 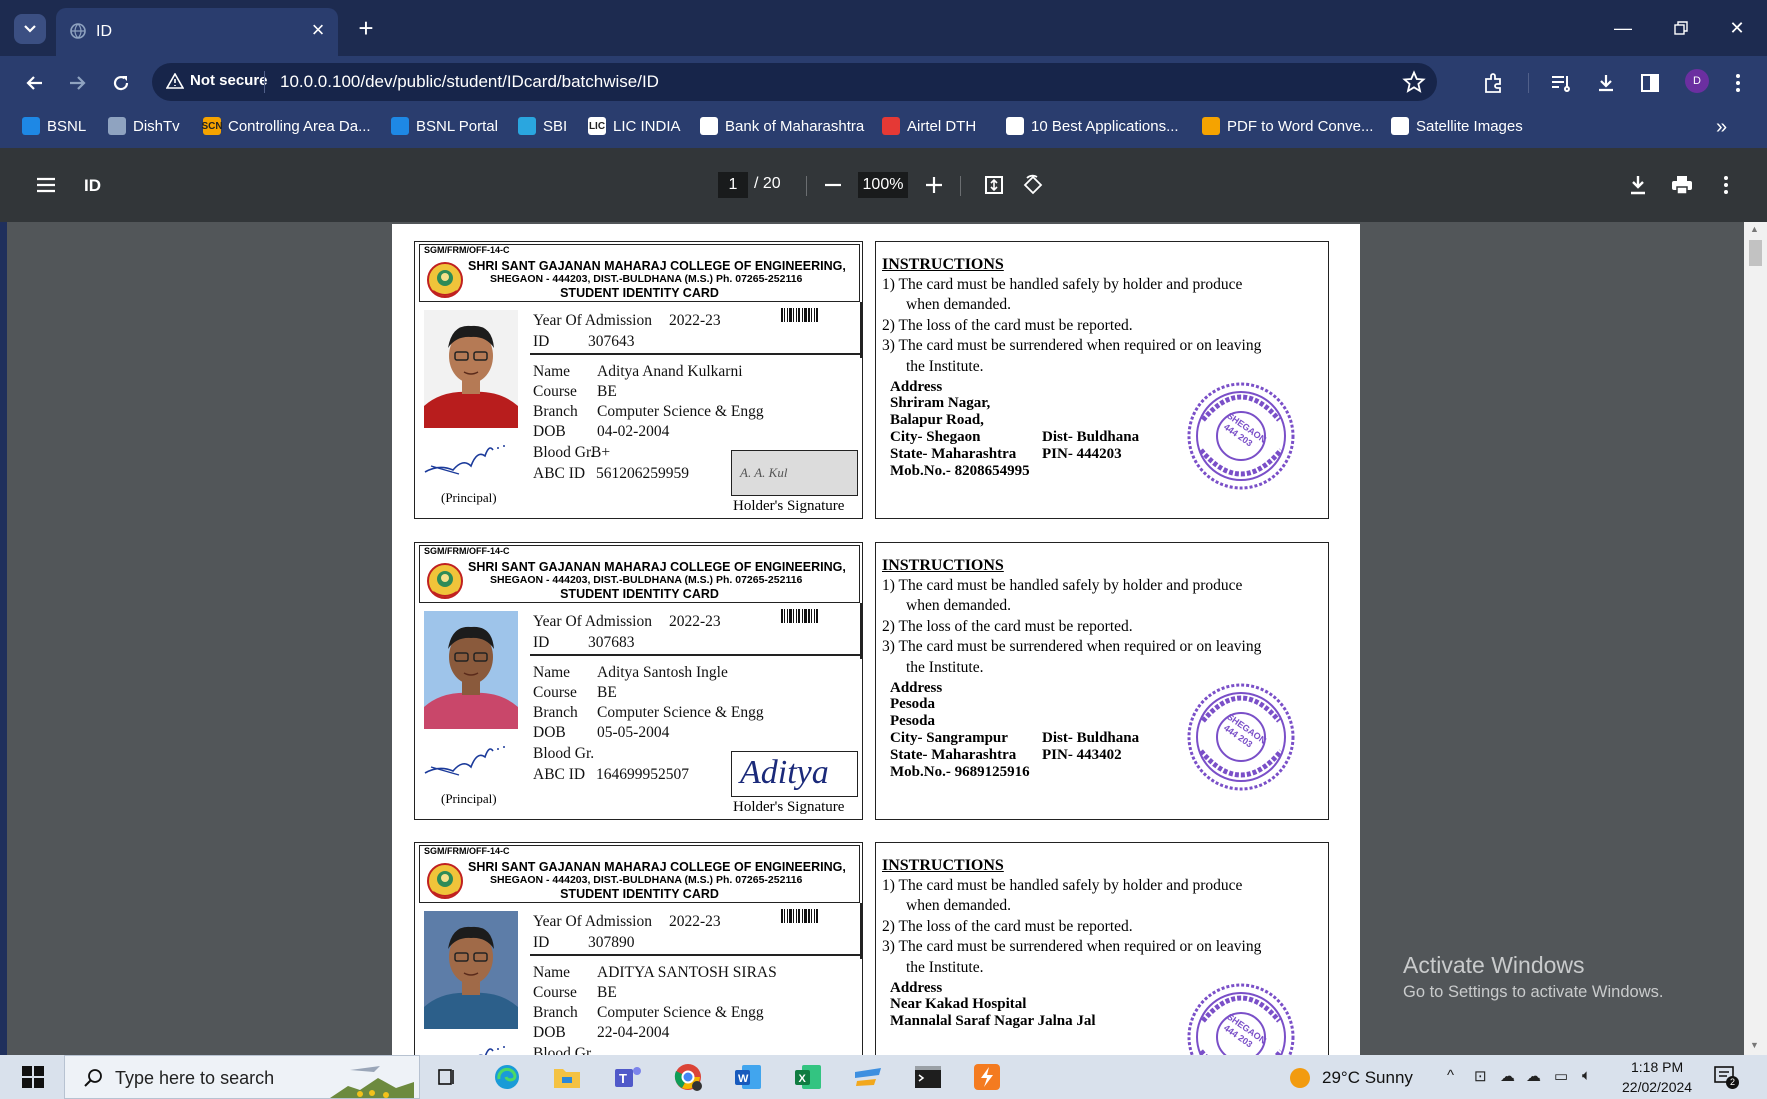 I want to click on bookmark-item: DishTv, so click(x=144, y=126).